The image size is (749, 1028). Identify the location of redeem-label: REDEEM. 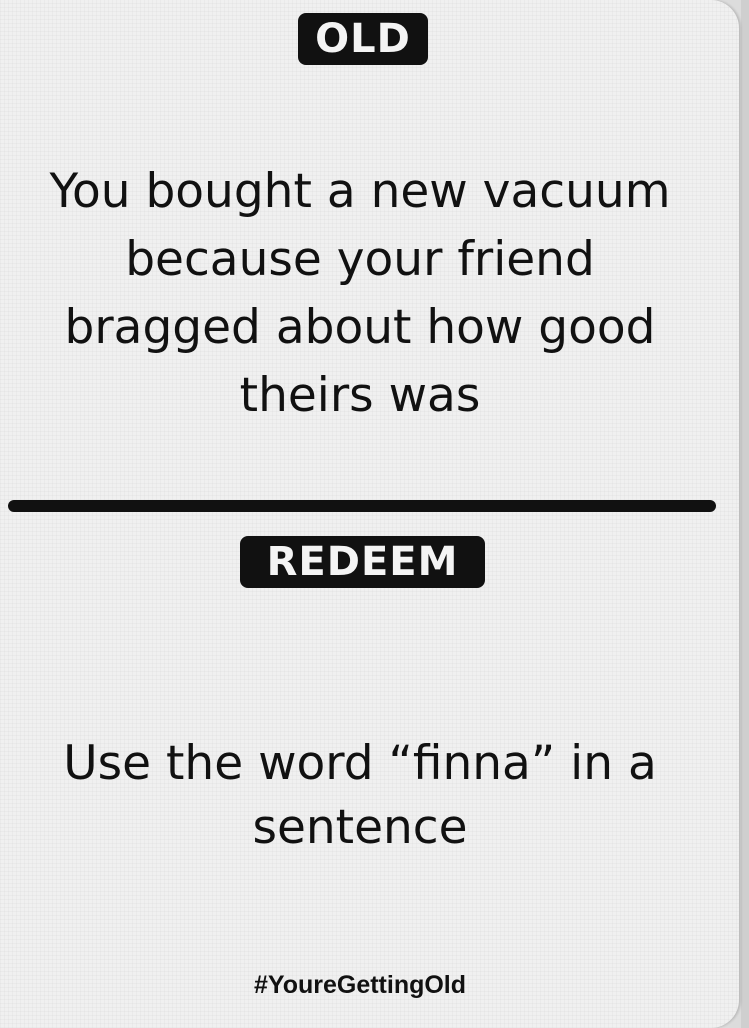
(362, 562).